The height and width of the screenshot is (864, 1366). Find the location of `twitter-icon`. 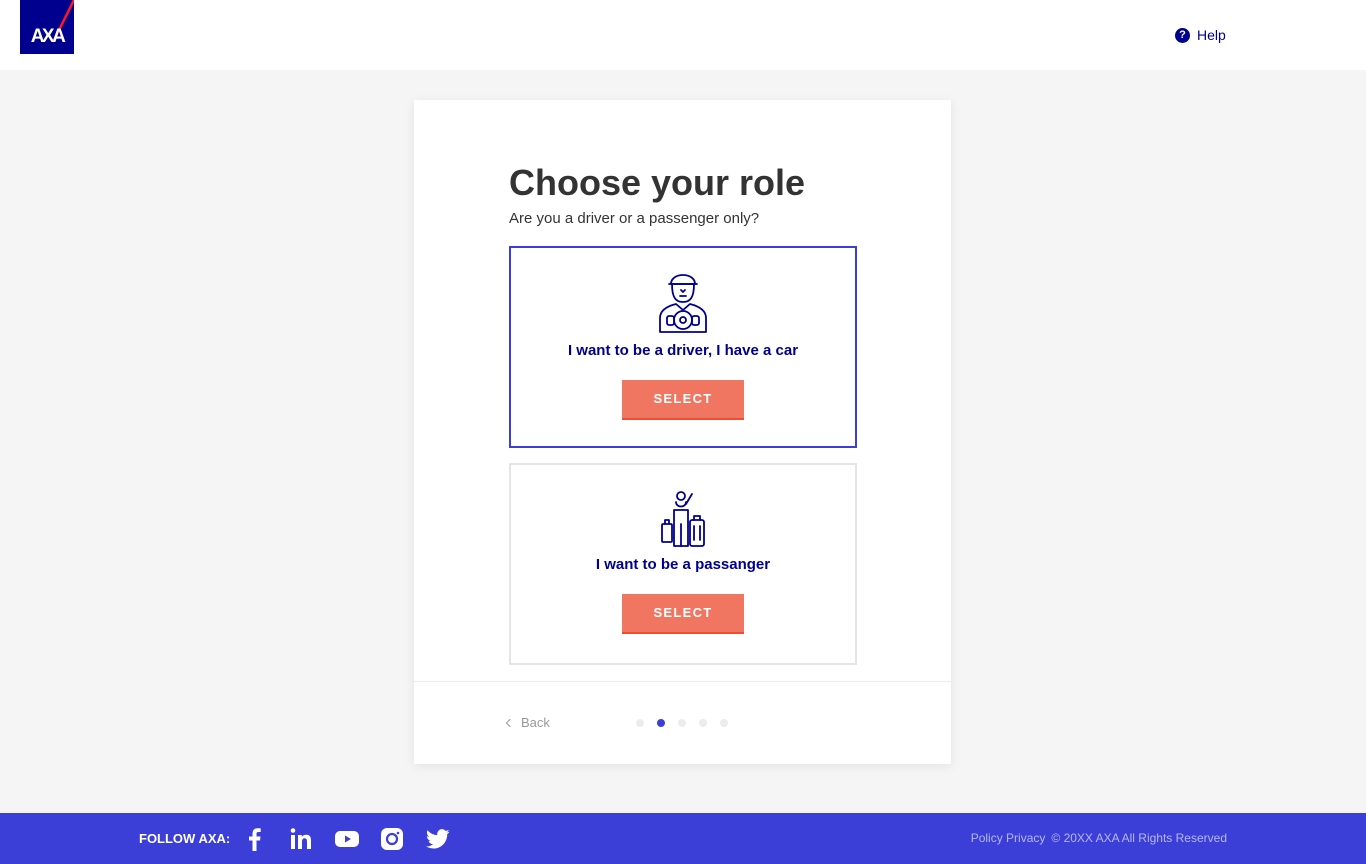

twitter-icon is located at coordinates (438, 839).